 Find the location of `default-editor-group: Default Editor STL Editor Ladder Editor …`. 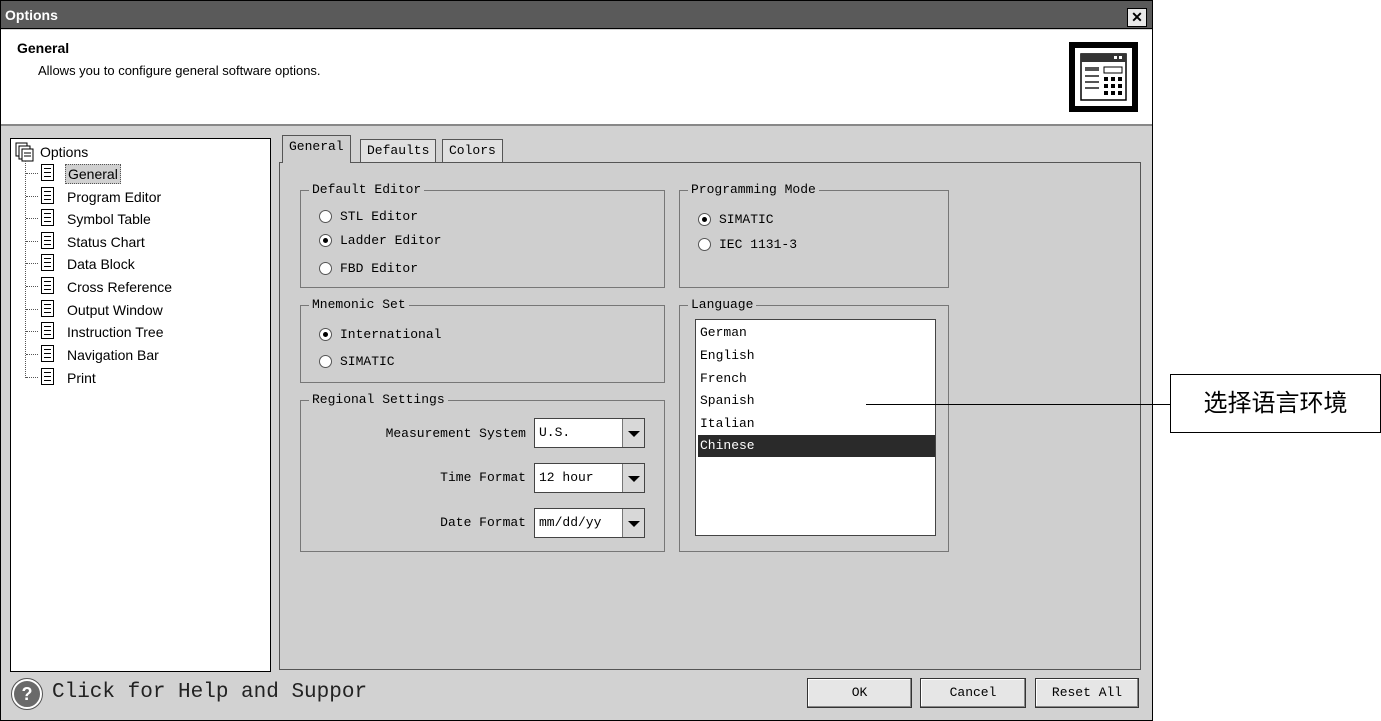

default-editor-group: Default Editor STL Editor Ladder Editor … is located at coordinates (482, 235).